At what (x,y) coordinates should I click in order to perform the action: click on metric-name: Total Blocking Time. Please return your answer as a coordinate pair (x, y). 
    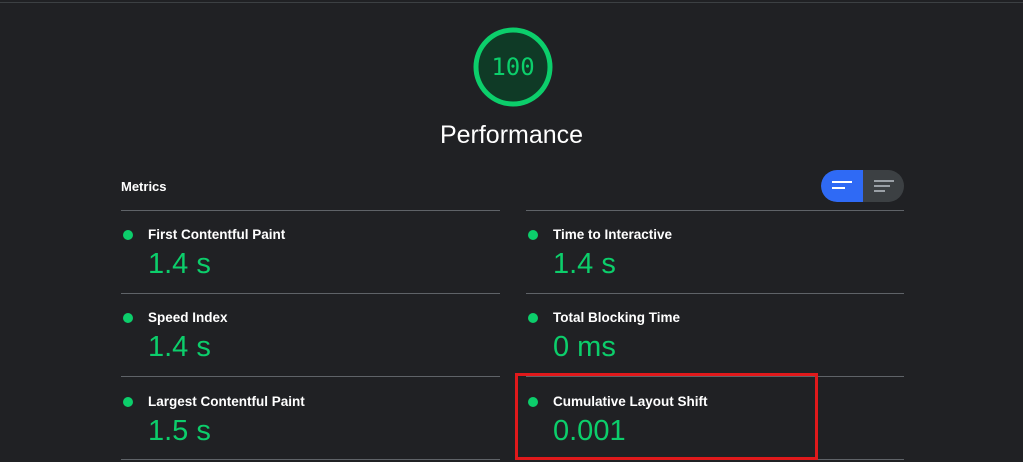
    Looking at the image, I should click on (617, 317).